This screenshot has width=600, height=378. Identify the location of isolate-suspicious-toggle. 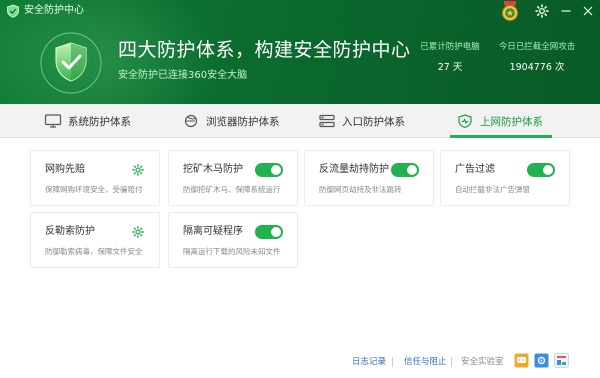
(269, 232).